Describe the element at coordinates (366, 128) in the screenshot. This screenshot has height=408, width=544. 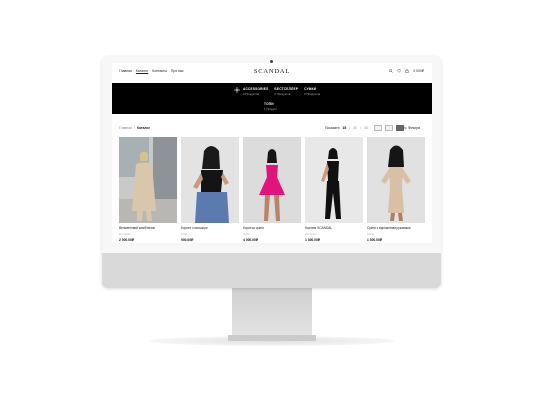
I see `page-size-option-45: 45` at that location.